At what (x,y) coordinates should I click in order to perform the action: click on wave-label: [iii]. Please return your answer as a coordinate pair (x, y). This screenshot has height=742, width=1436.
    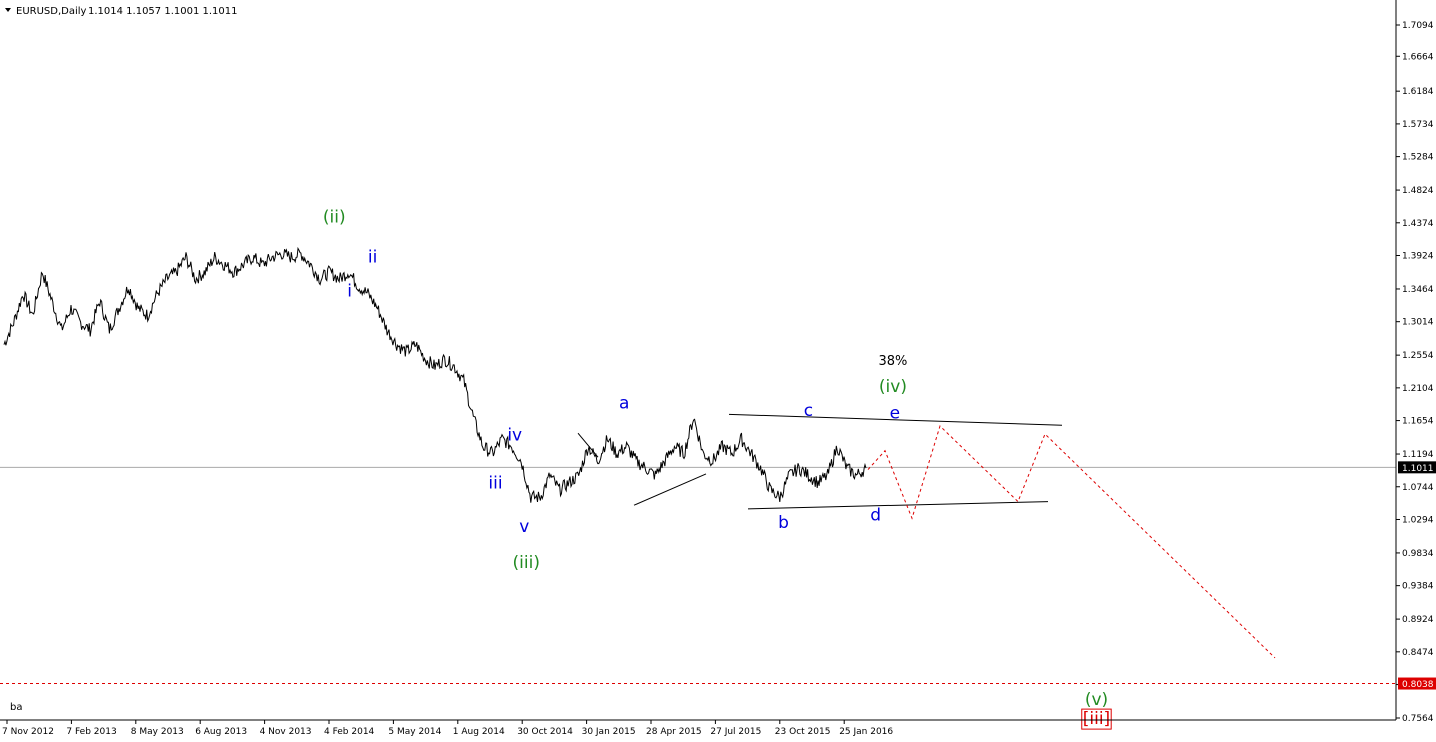
    Looking at the image, I should click on (1096, 719).